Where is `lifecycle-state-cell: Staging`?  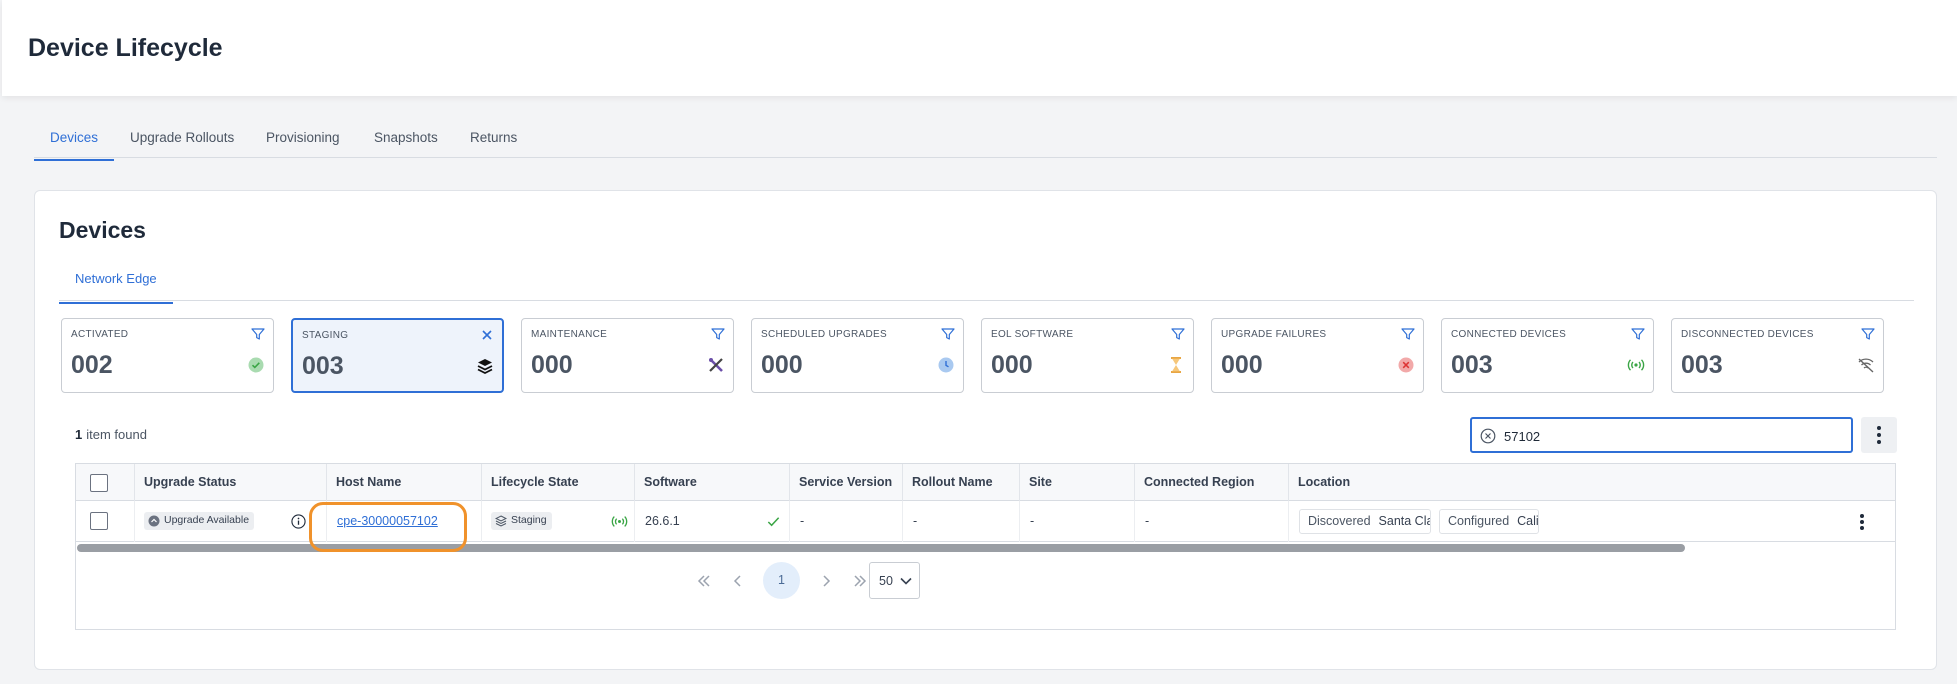
lifecycle-state-cell: Staging is located at coordinates (558, 521).